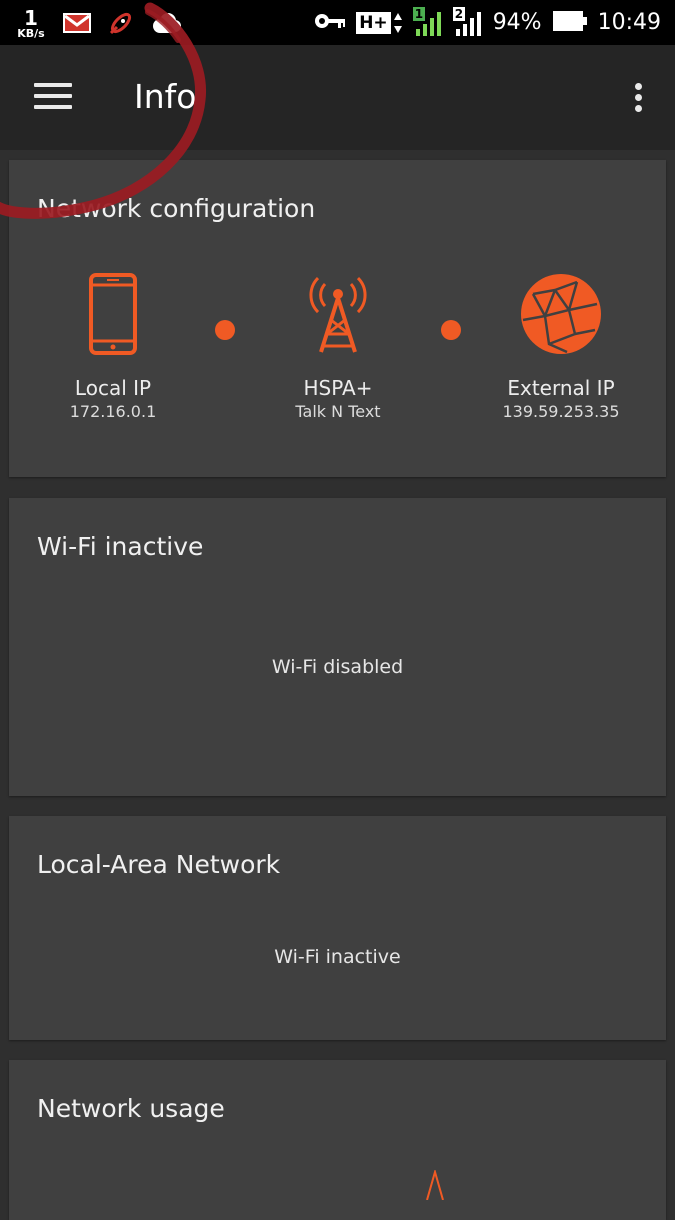 Image resolution: width=675 pixels, height=1220 pixels. What do you see at coordinates (121, 23) in the screenshot?
I see `rocket-icon` at bounding box center [121, 23].